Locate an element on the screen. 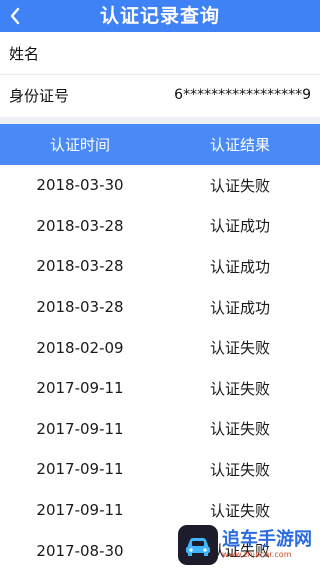  name-row: 姓名 is located at coordinates (160, 53).